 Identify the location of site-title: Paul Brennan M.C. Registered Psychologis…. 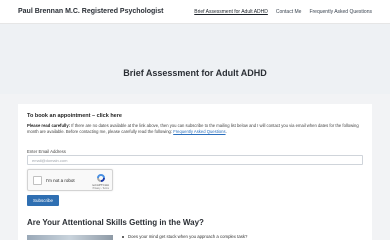
(90, 11).